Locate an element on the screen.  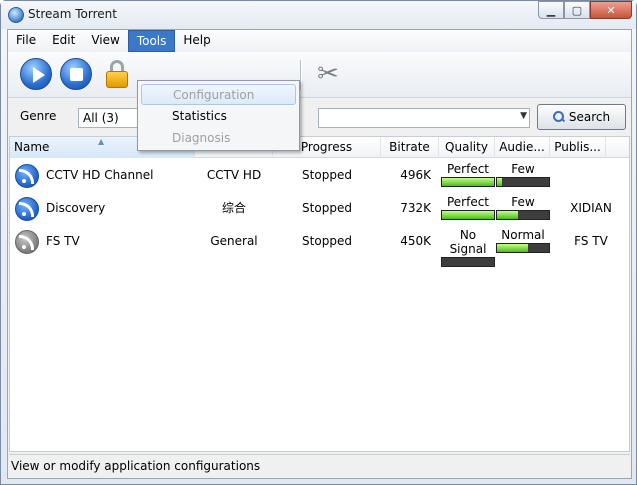
menu-tools: Tools is located at coordinates (151, 41).